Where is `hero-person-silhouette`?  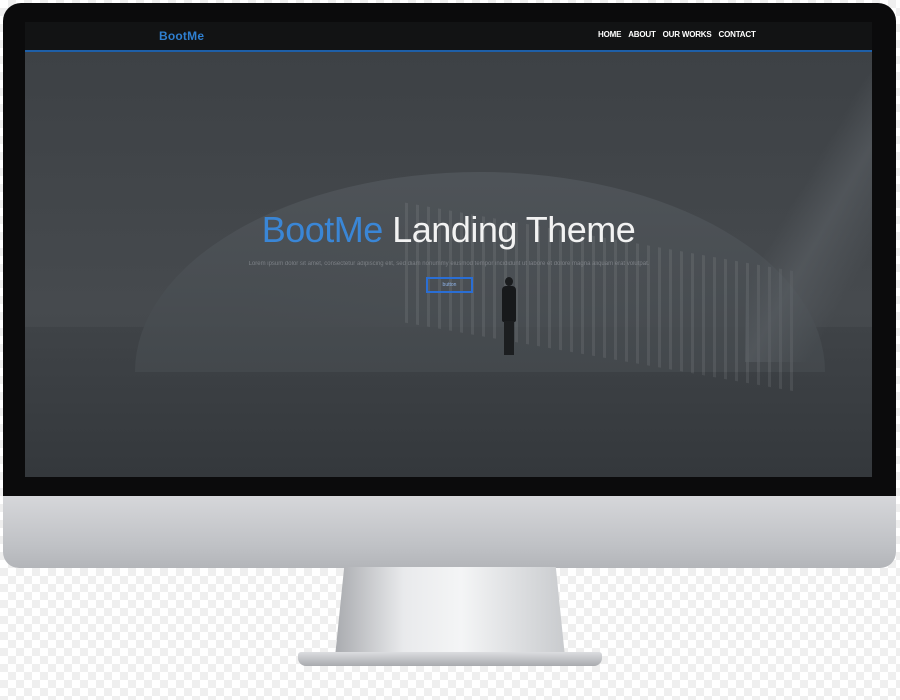 hero-person-silhouette is located at coordinates (509, 317).